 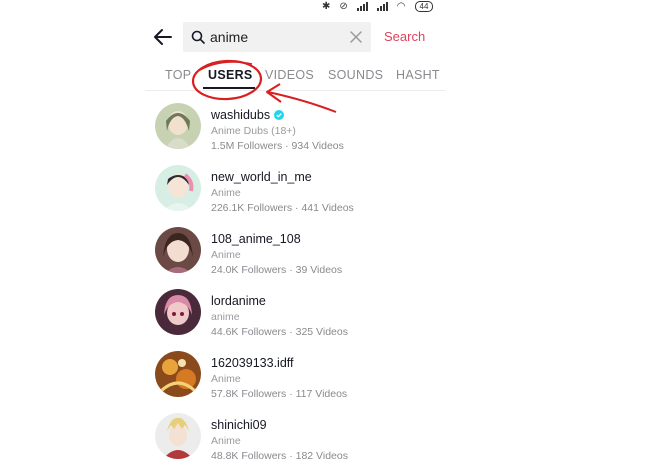 I want to click on battery-indicator: 44, so click(x=424, y=6).